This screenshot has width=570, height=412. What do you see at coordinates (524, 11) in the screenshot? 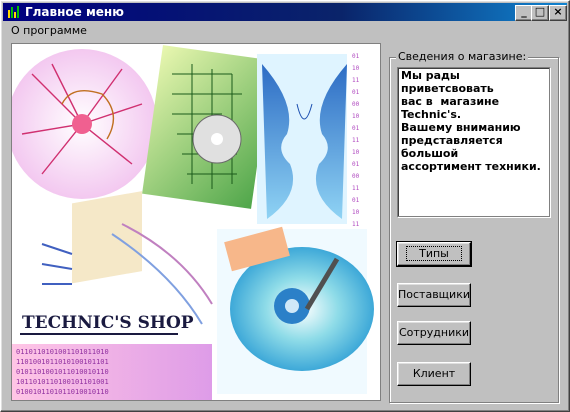
I see `minimize-icon: _` at bounding box center [524, 11].